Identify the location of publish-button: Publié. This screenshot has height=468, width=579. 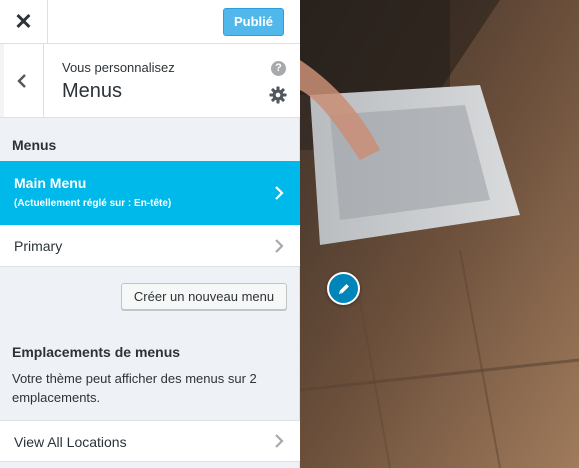
(253, 22).